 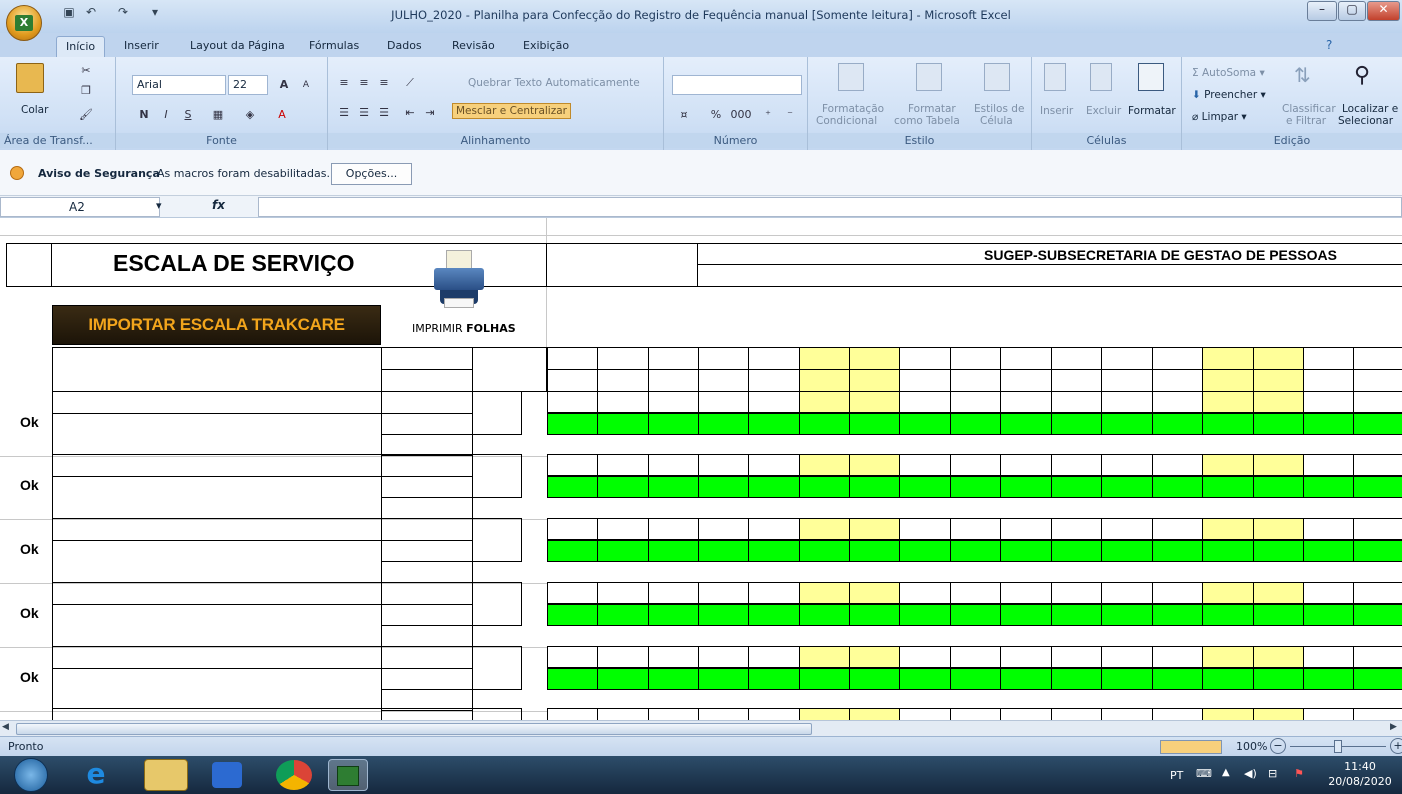 I want to click on cut-icon: ✂, so click(x=86, y=71).